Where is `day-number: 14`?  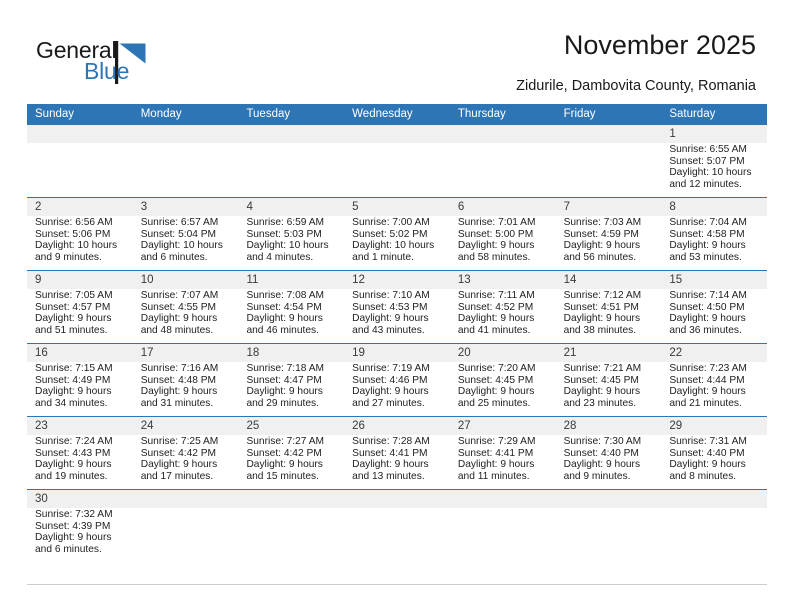
day-number: 14 is located at coordinates (570, 280).